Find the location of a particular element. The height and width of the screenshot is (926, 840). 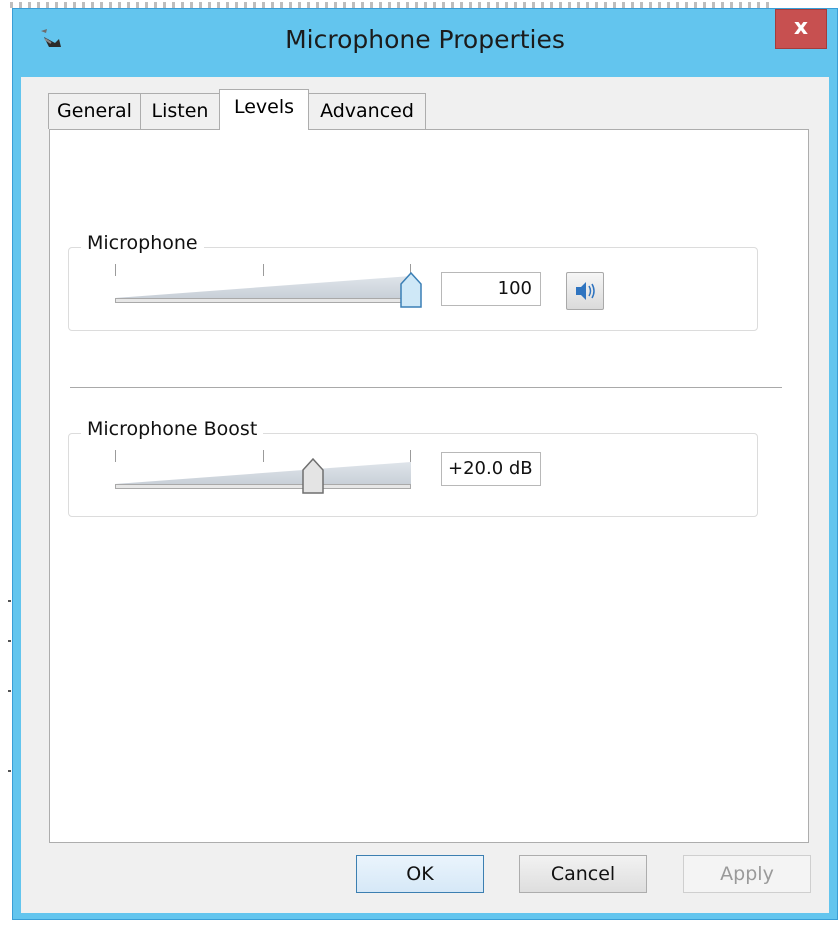

microphone-level-slider is located at coordinates (268, 287).